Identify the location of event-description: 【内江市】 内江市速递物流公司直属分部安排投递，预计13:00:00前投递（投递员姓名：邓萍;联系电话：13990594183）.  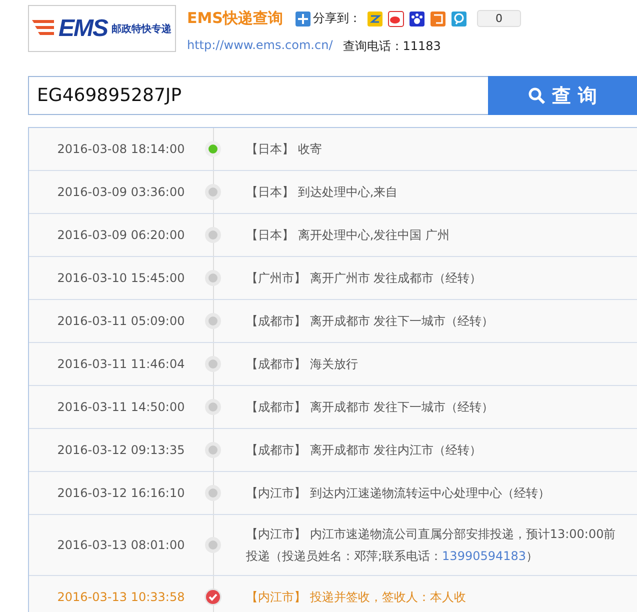
(431, 545).